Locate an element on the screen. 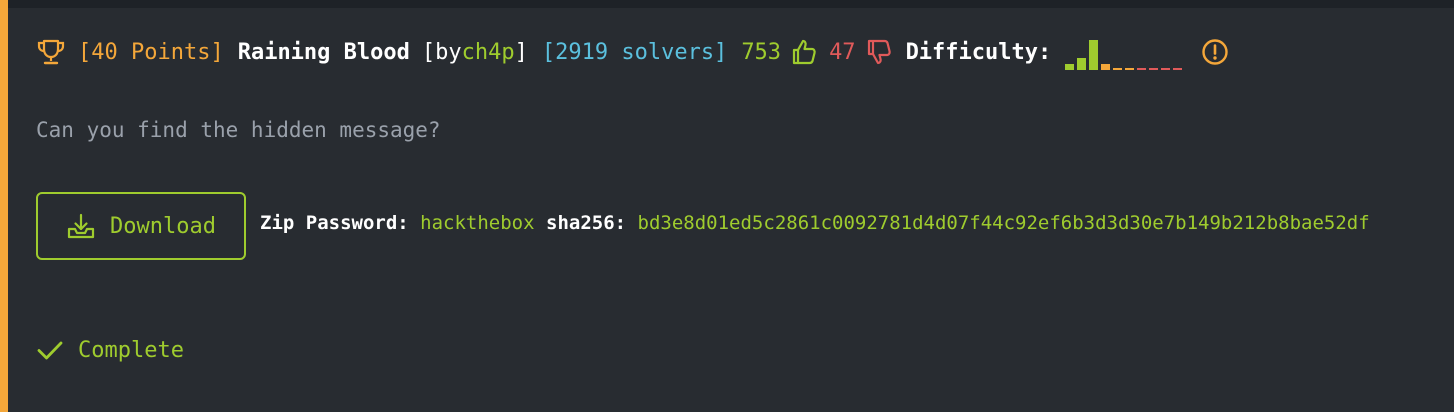 The image size is (1454, 412). difficulty-chart is located at coordinates (1126, 52).